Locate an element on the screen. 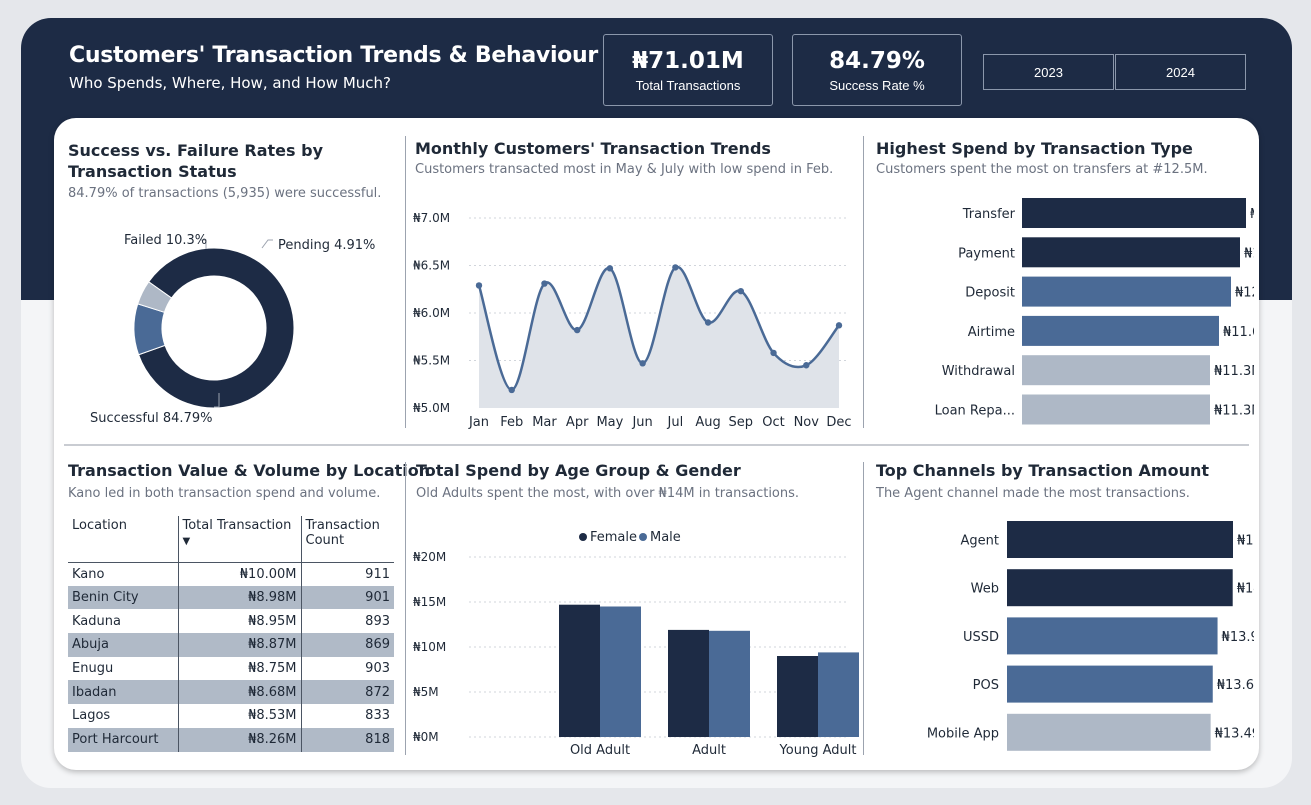 This screenshot has height=805, width=1311. panel-title-type: Highest Spend by Transaction Type is located at coordinates (1034, 148).